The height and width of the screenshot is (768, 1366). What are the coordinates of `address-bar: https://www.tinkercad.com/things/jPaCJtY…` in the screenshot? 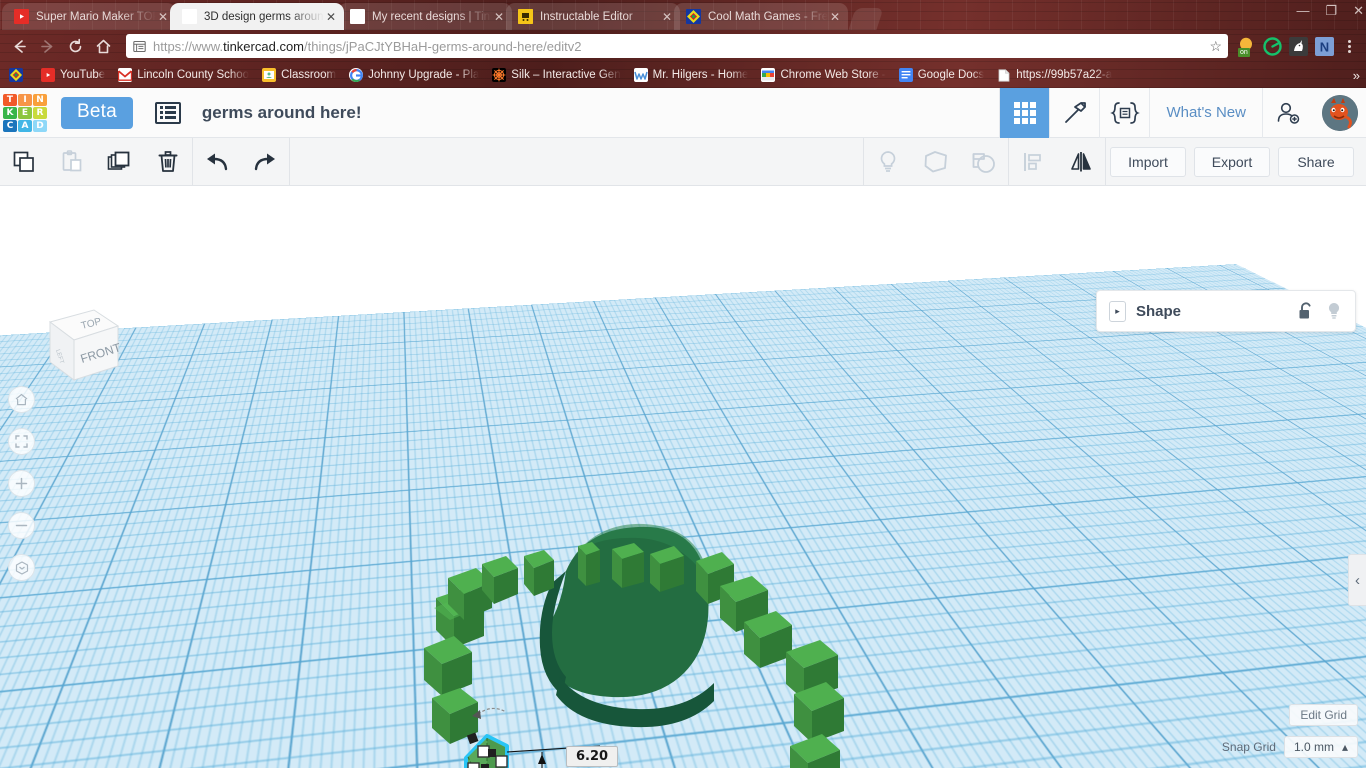 It's located at (677, 46).